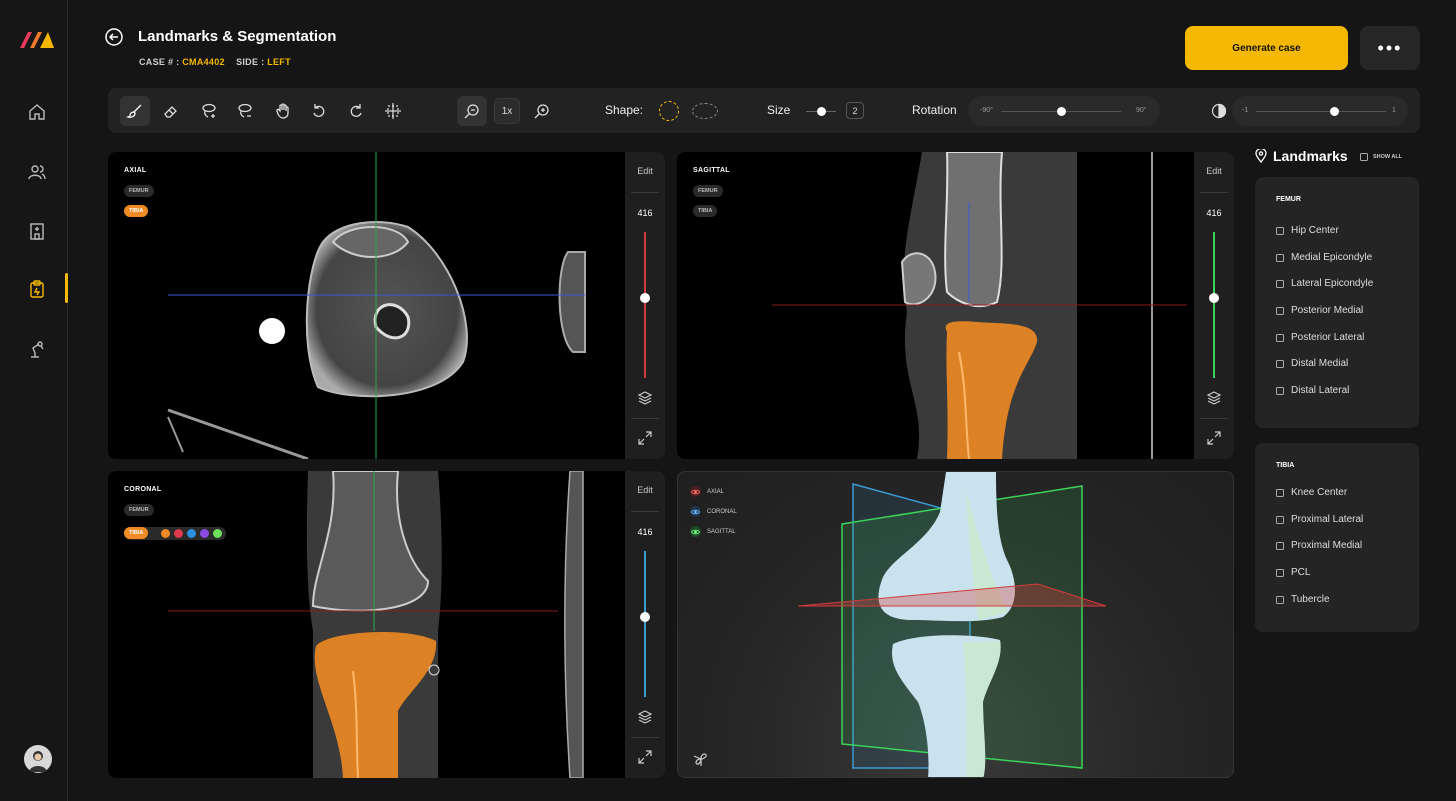  Describe the element at coordinates (356, 111) in the screenshot. I see `redo-button` at that location.